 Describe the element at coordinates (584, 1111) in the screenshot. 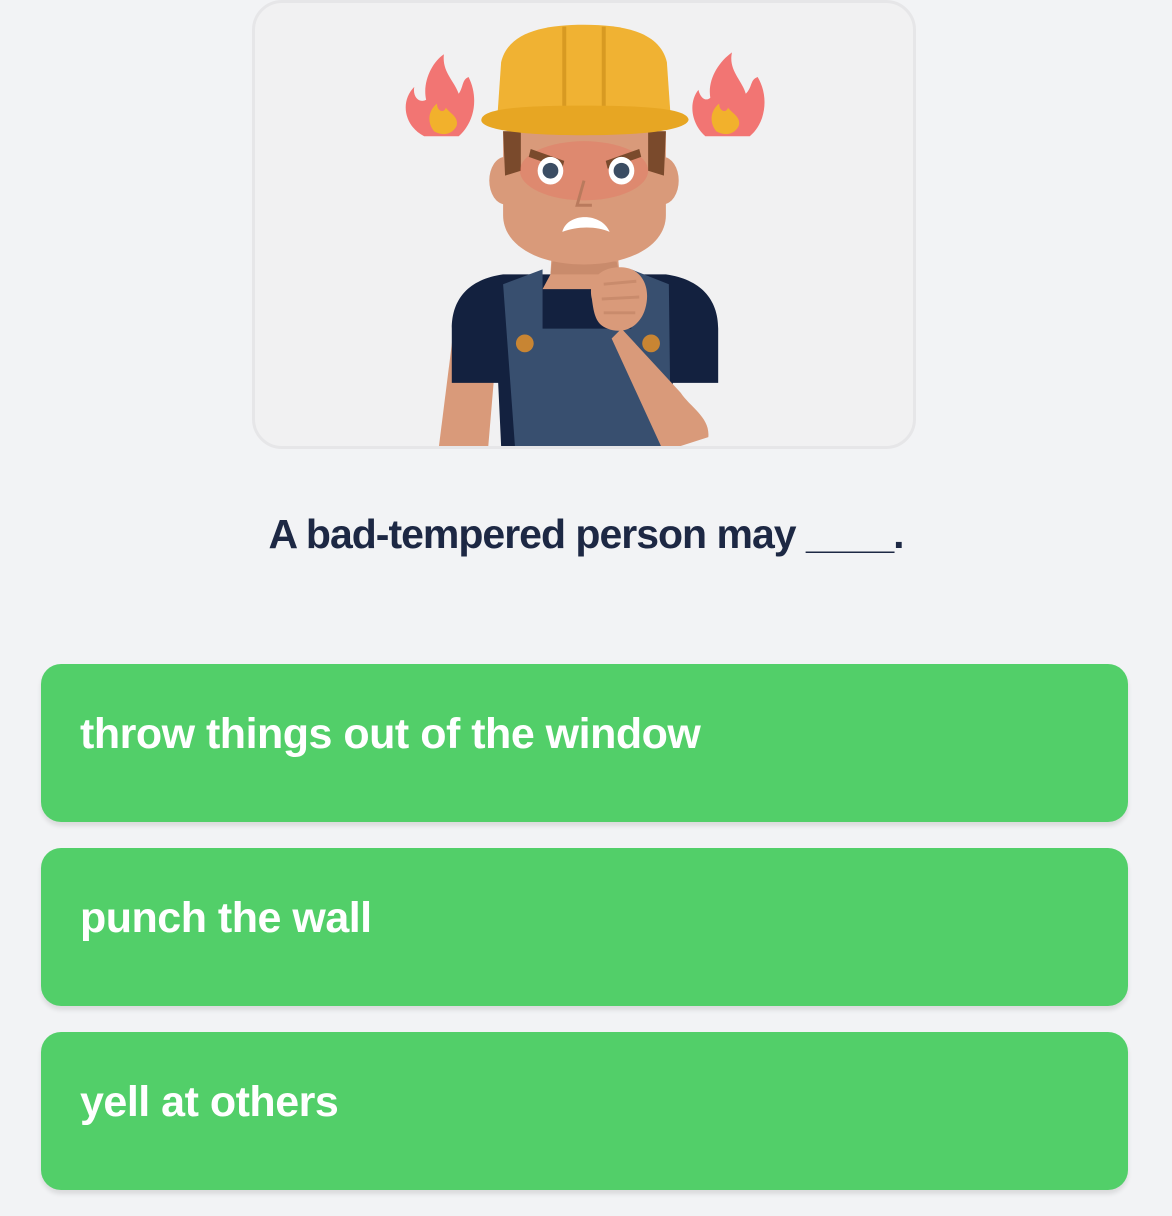

I see `answer-option-3: yell at others` at that location.